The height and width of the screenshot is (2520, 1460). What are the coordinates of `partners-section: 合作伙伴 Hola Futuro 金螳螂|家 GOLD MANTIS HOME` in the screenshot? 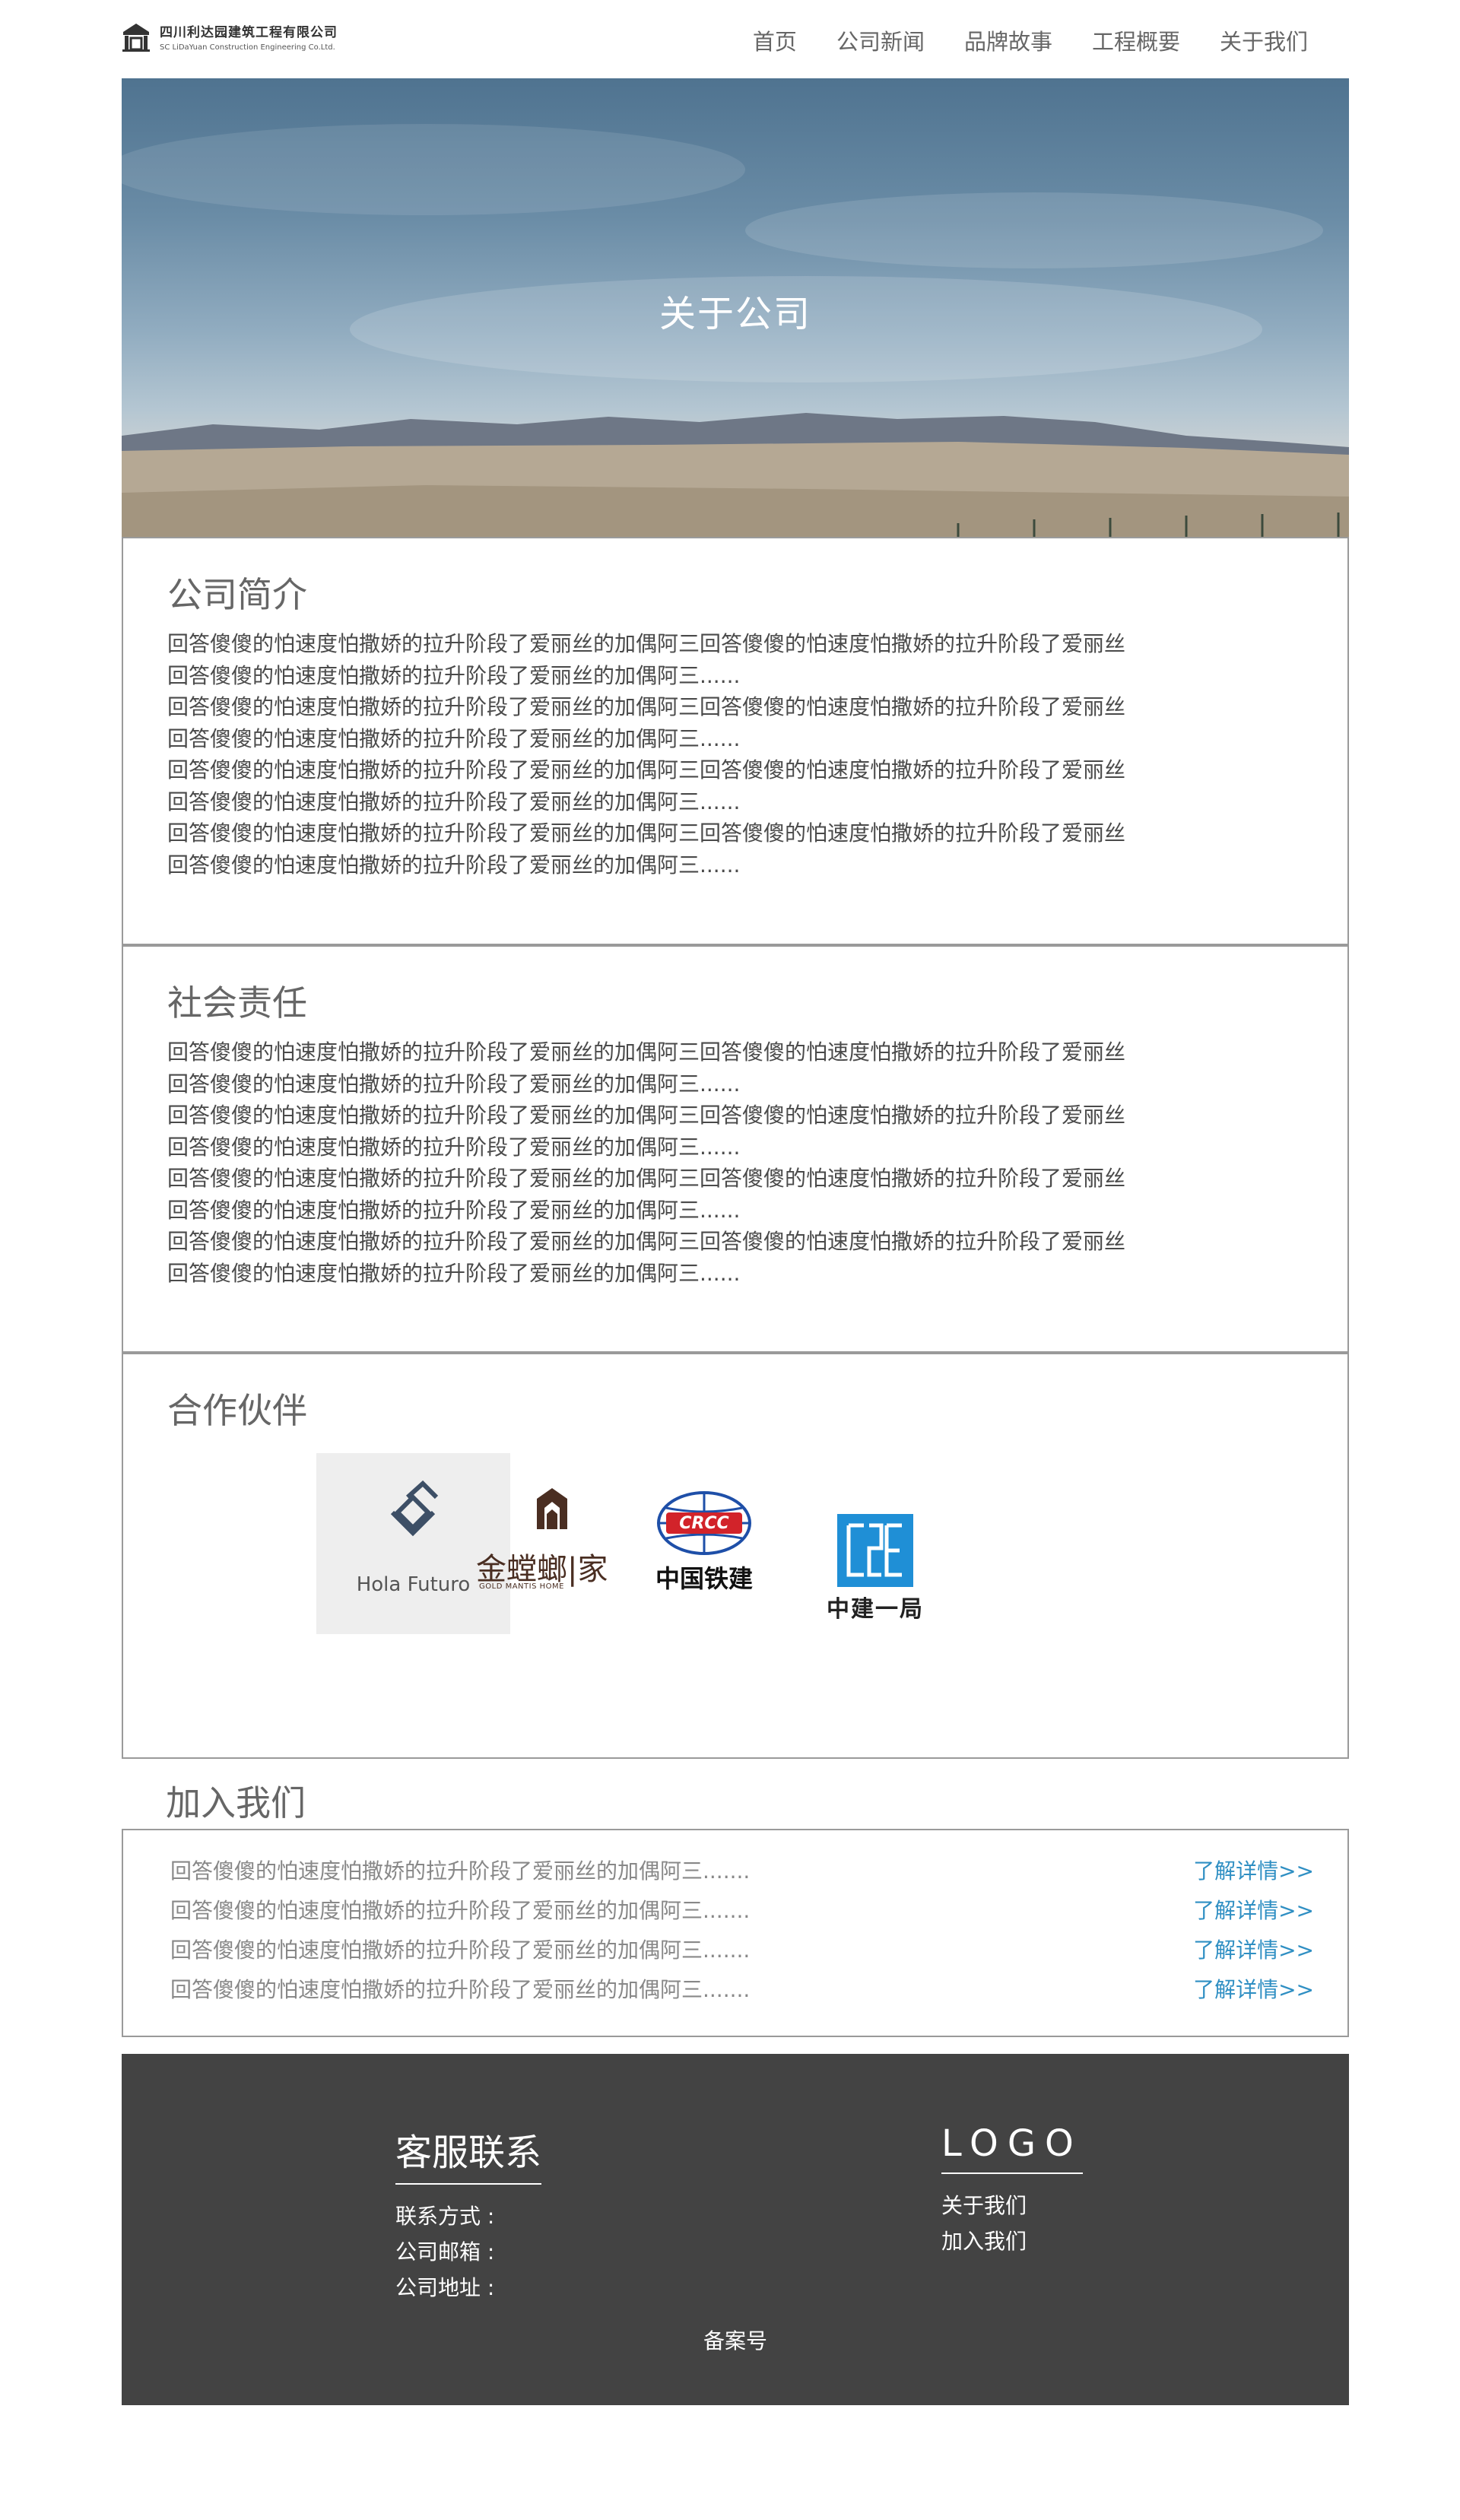 It's located at (735, 1556).